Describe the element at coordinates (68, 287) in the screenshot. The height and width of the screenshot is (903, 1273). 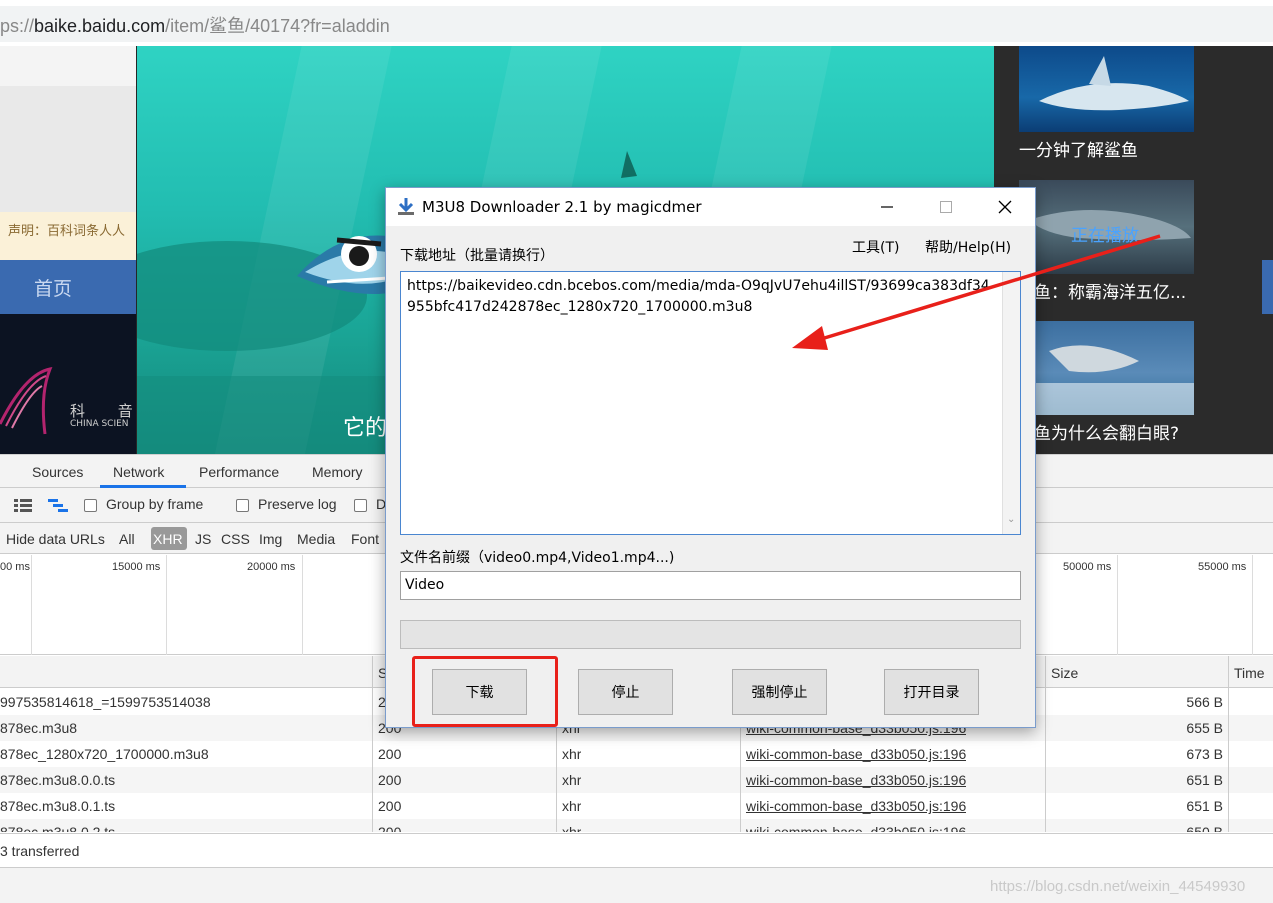
I see `nav-home-link: 首页` at that location.